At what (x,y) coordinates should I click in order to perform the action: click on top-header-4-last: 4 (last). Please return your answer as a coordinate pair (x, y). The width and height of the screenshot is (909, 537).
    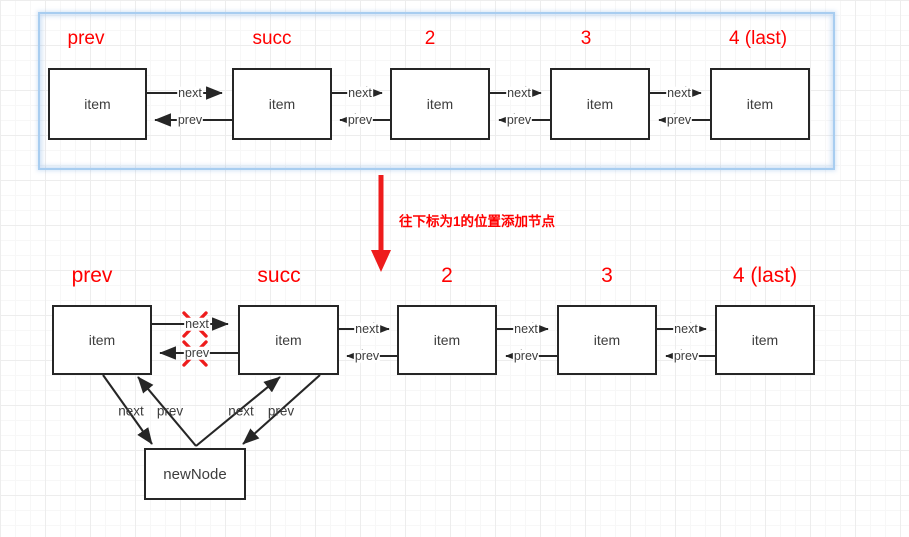
    Looking at the image, I should click on (758, 38).